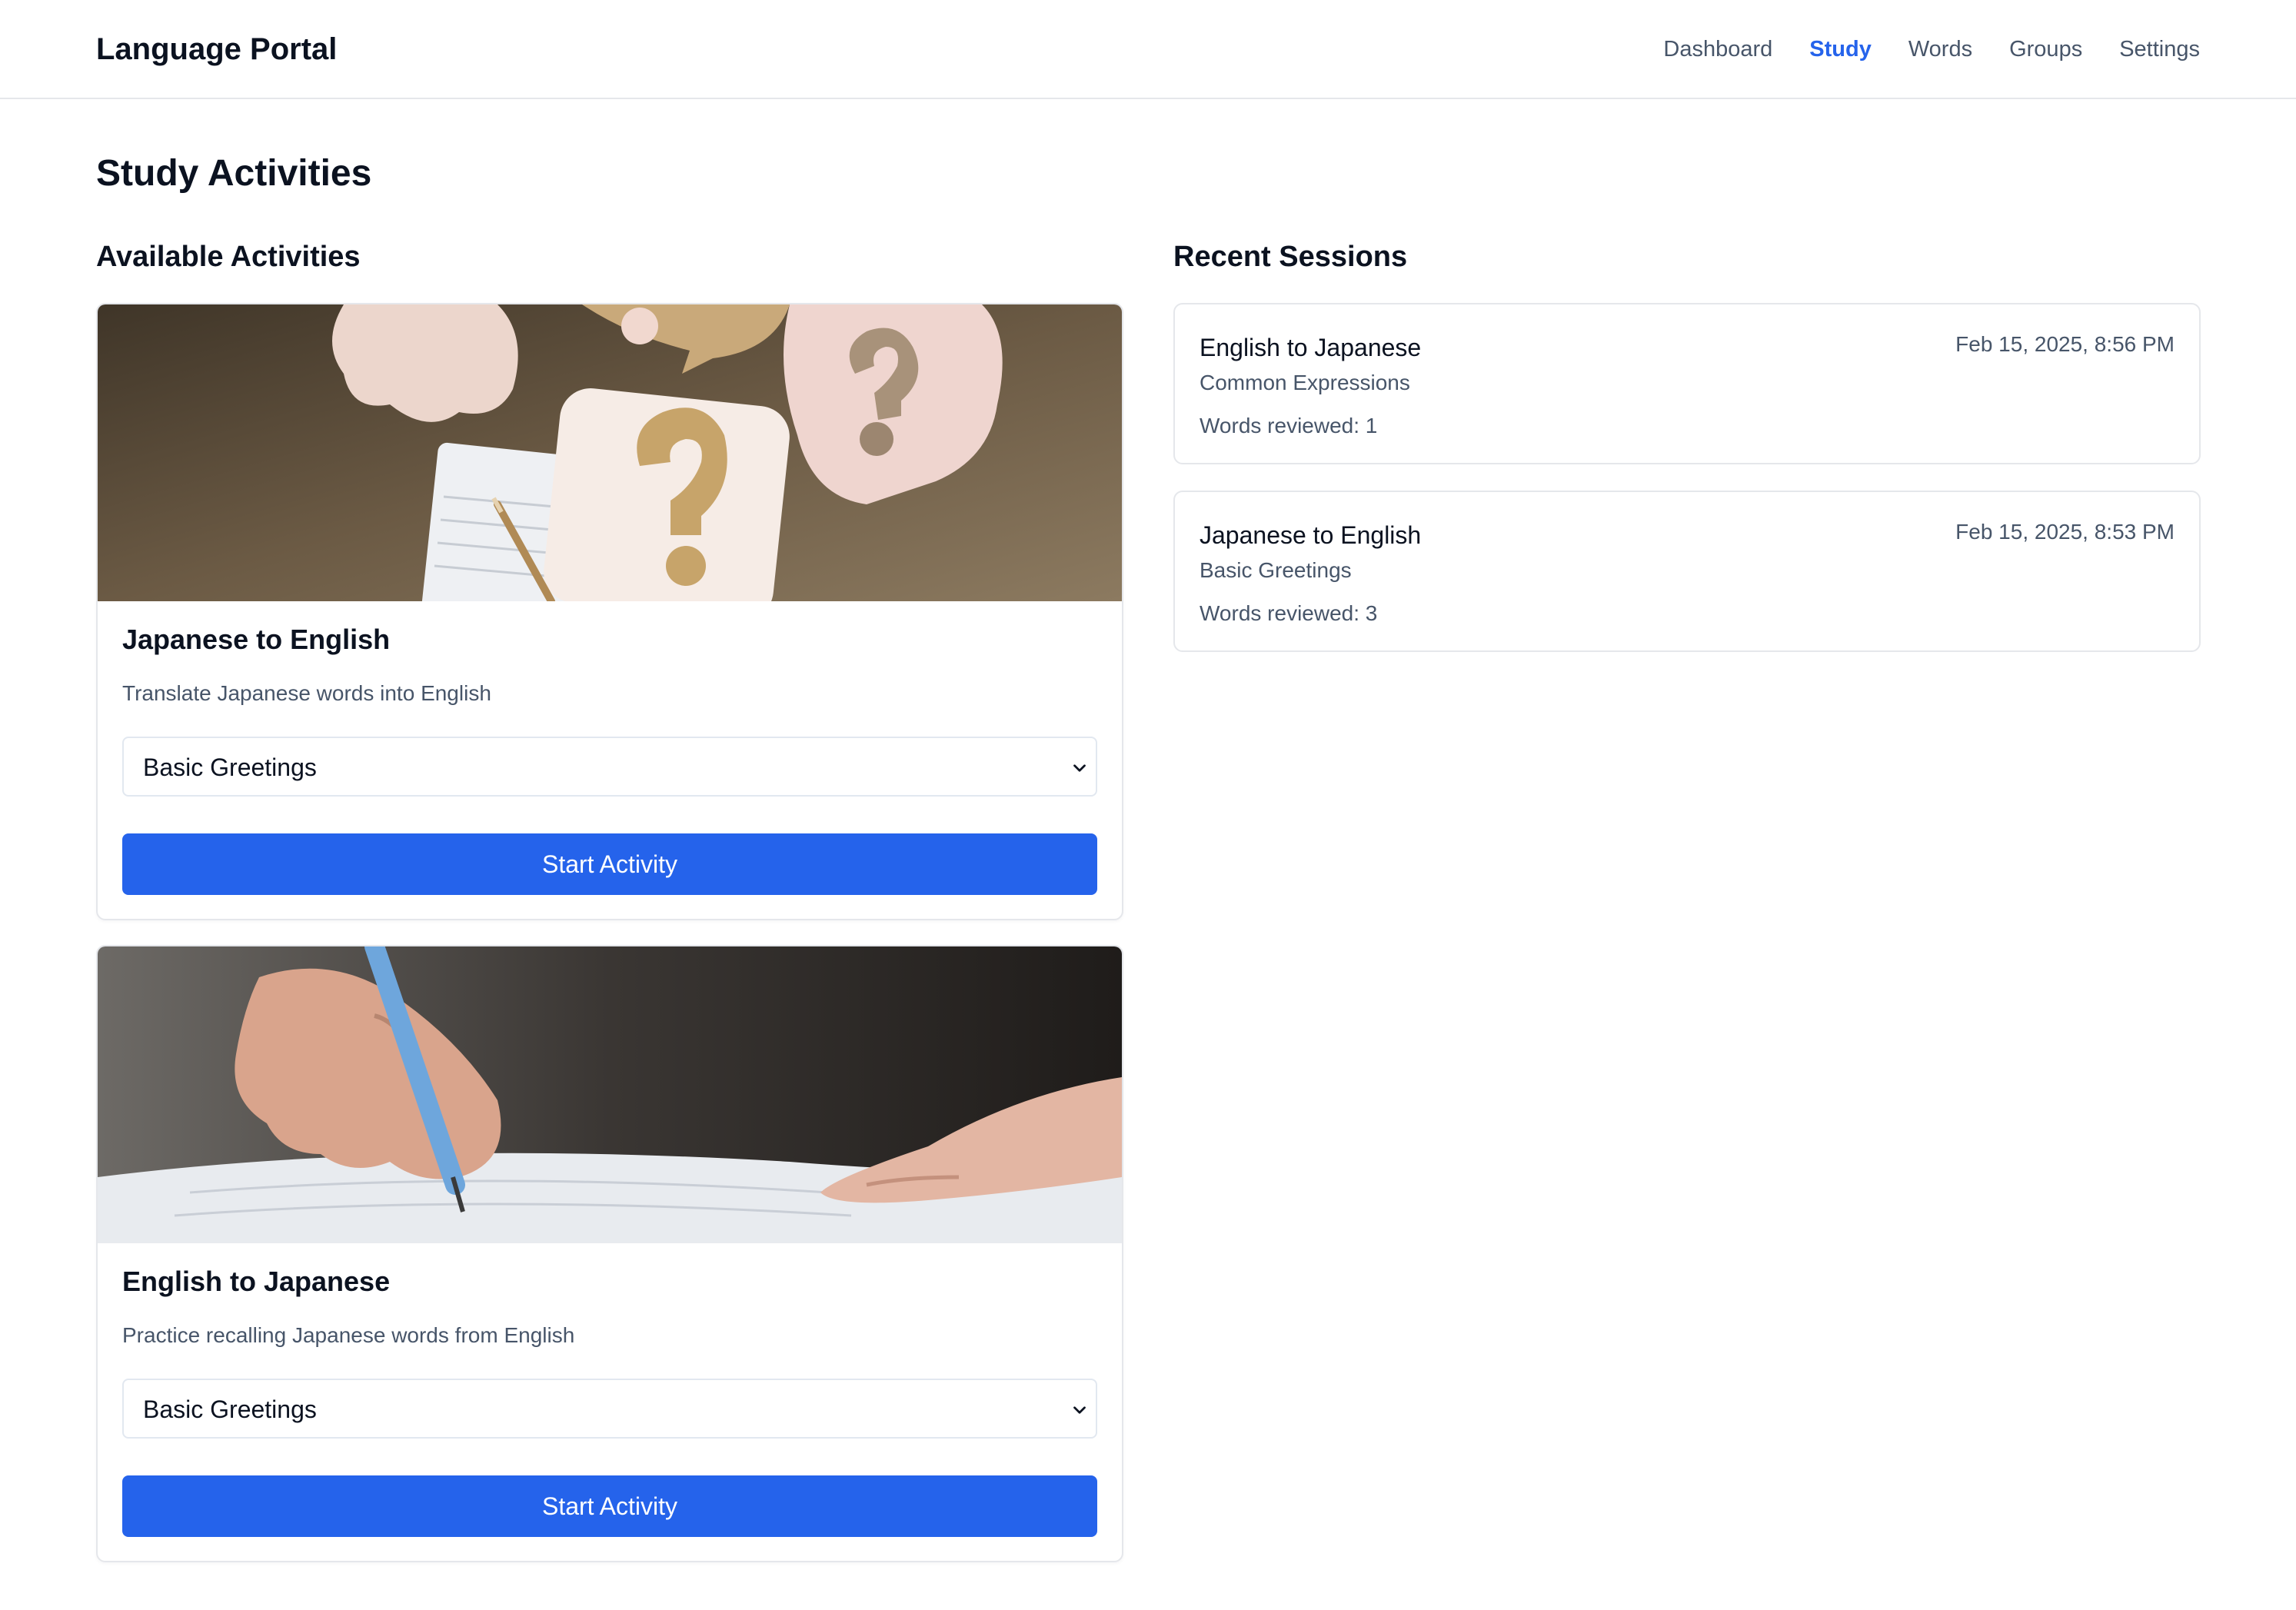 The height and width of the screenshot is (1610, 2296). Describe the element at coordinates (610, 1094) in the screenshot. I see `hand-writing-image` at that location.